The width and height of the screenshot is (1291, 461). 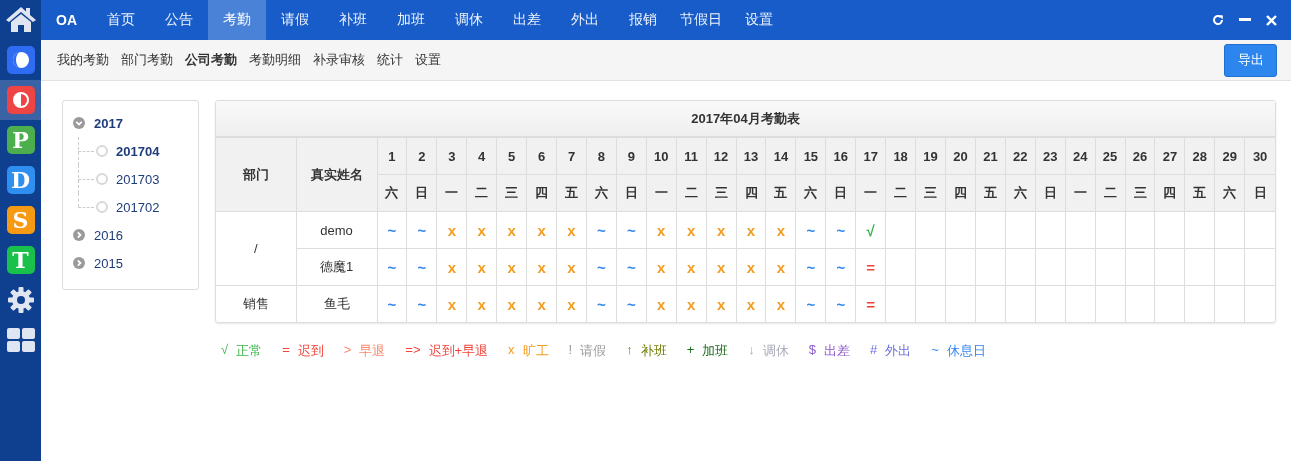 I want to click on column-header: 23, so click(x=1050, y=156).